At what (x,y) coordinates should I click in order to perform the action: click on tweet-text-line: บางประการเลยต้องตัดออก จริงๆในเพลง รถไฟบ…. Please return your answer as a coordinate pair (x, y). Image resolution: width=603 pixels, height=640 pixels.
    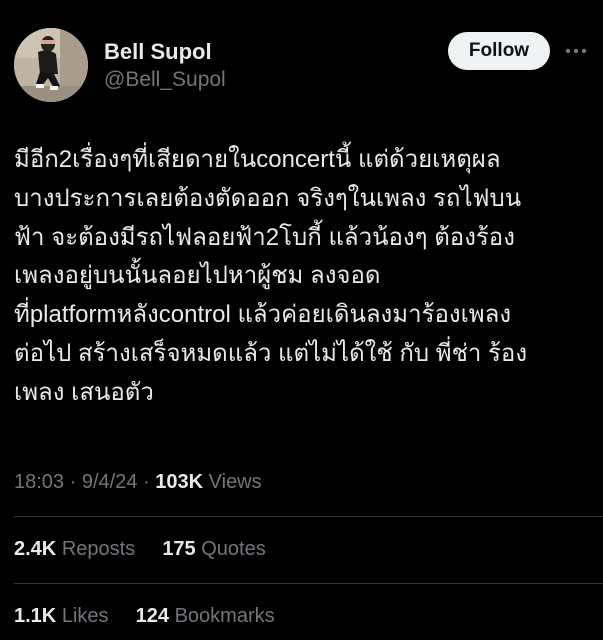
    Looking at the image, I should click on (268, 198).